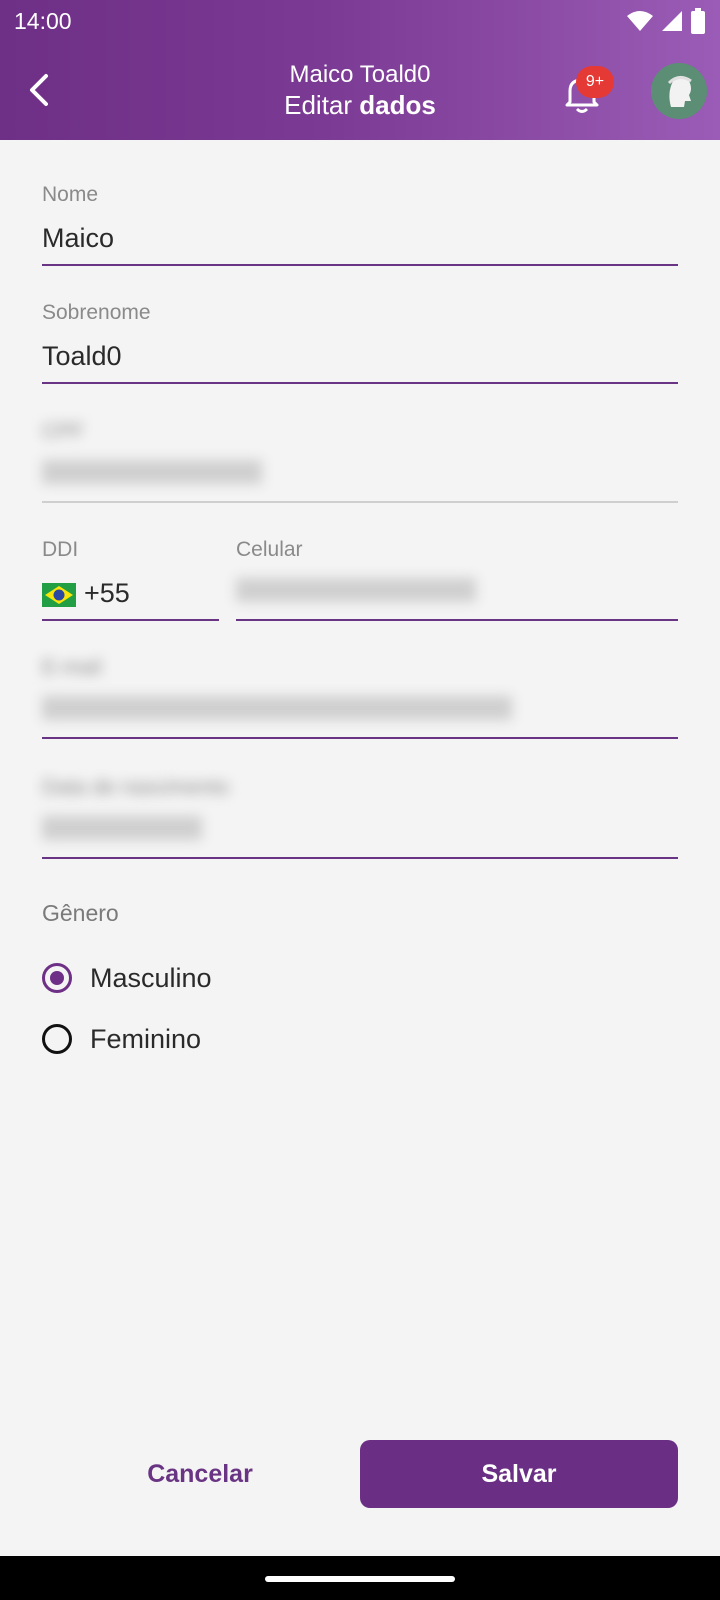  I want to click on email-field: E-mail, so click(360, 697).